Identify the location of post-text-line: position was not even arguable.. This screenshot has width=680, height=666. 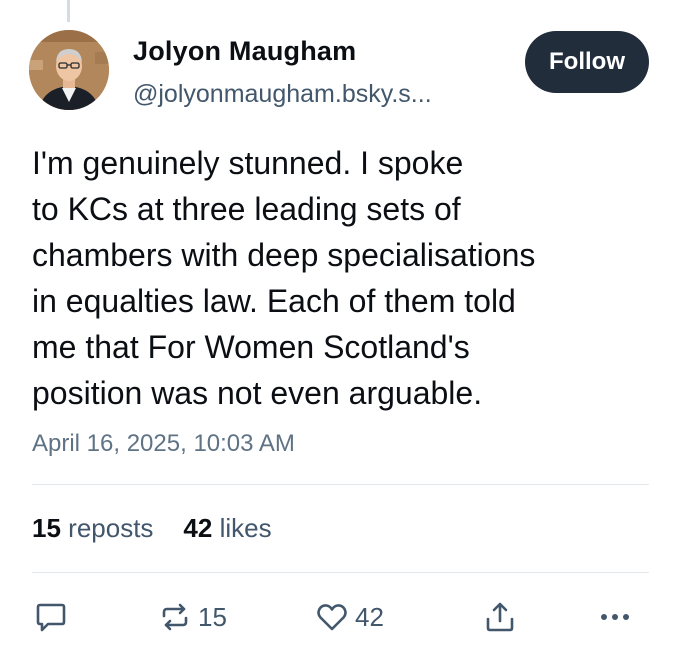
(257, 393).